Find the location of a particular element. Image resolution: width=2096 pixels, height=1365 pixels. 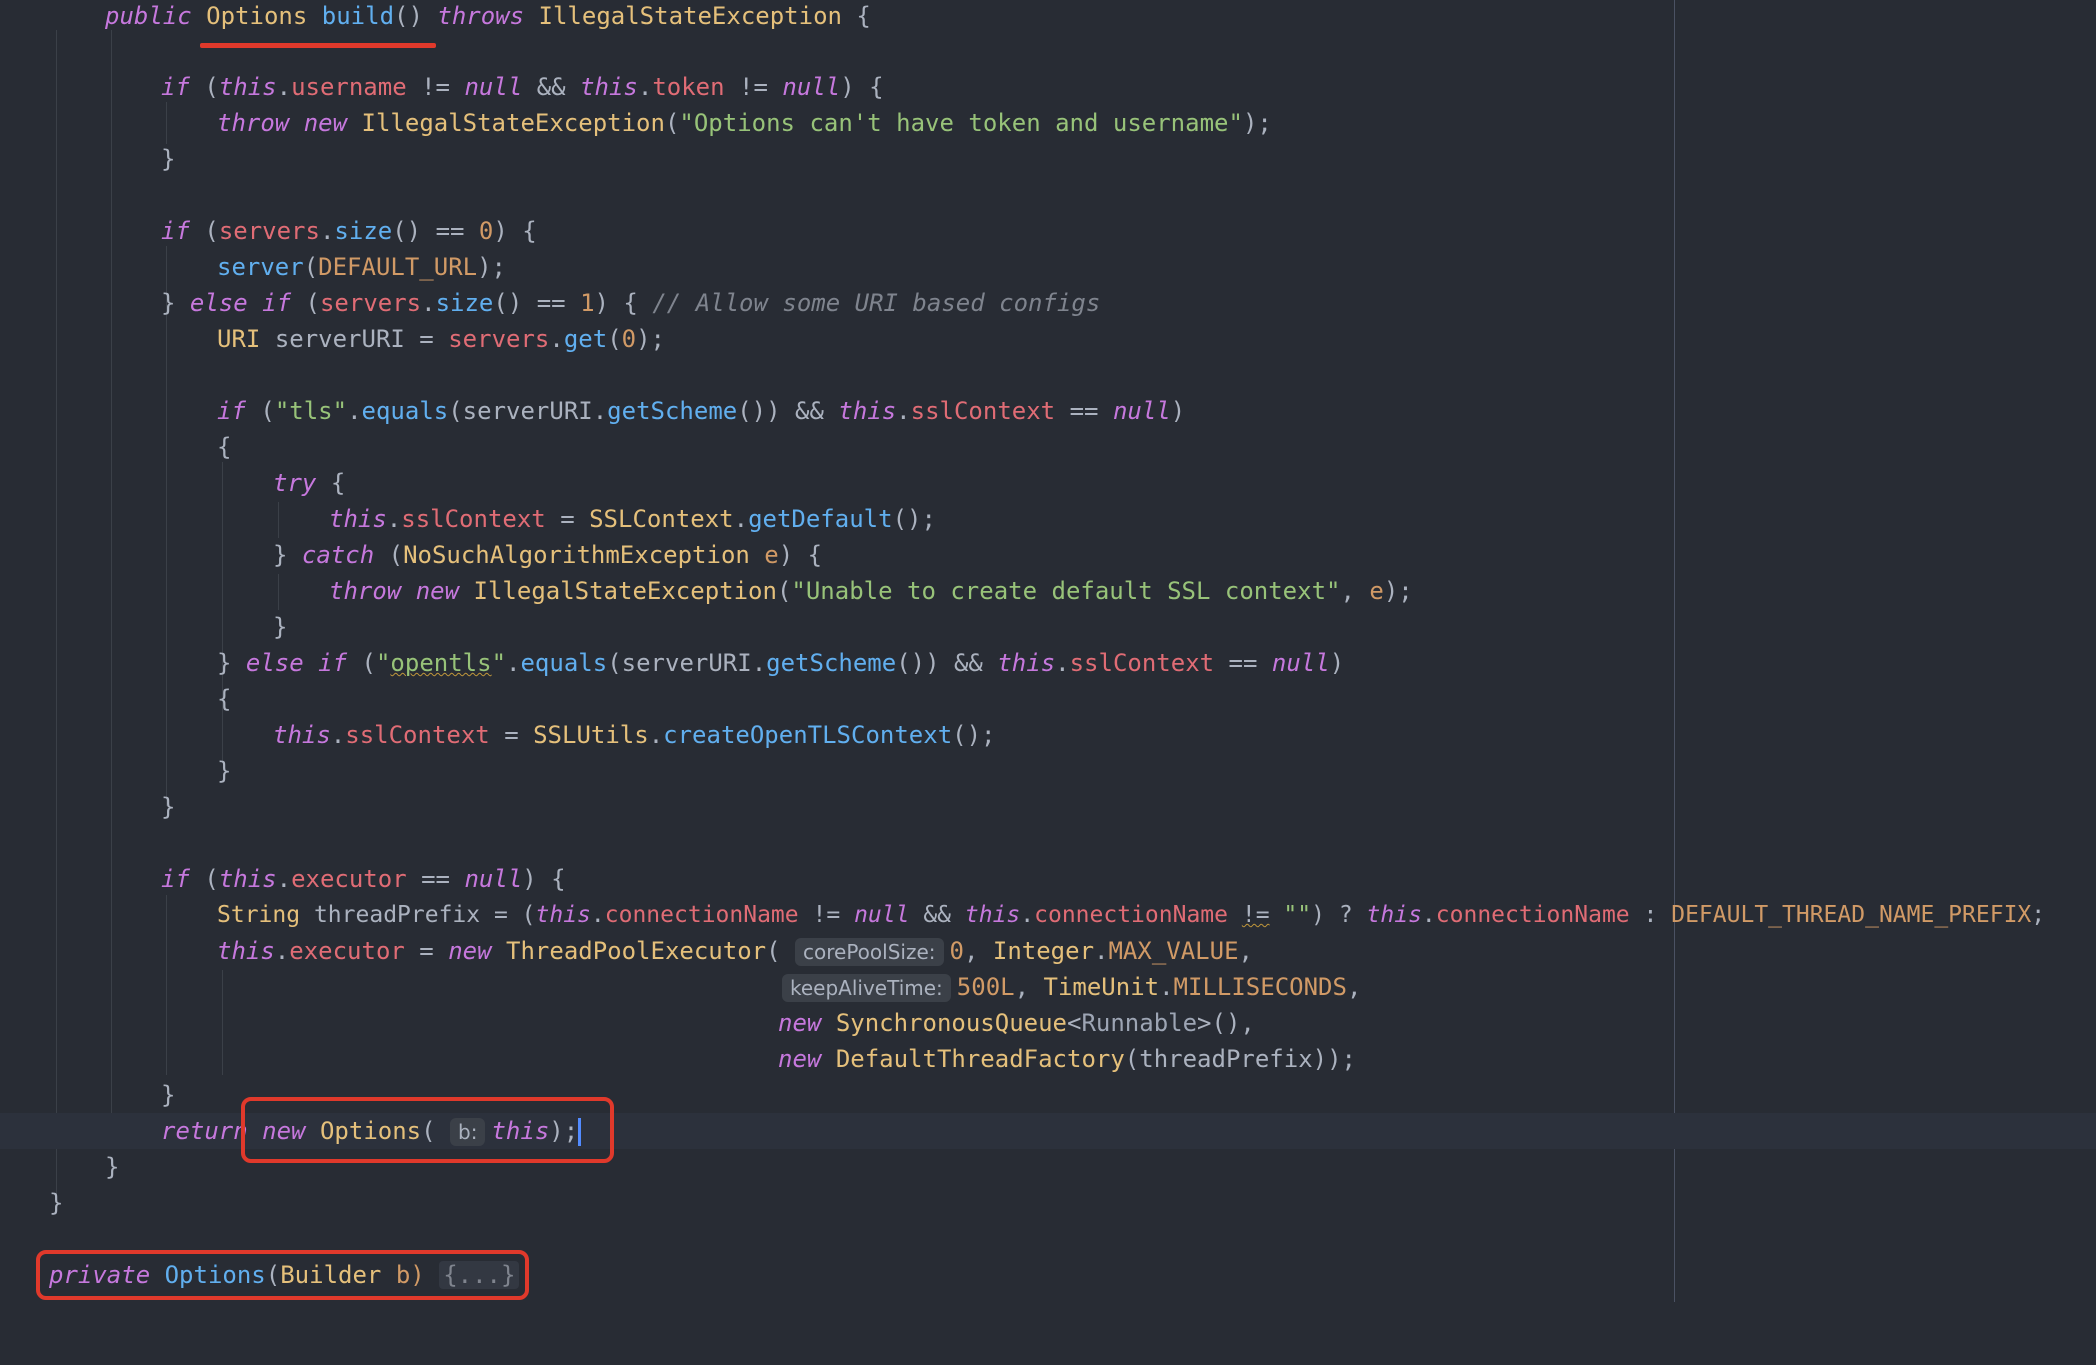

annotation-underline is located at coordinates (318, 45).